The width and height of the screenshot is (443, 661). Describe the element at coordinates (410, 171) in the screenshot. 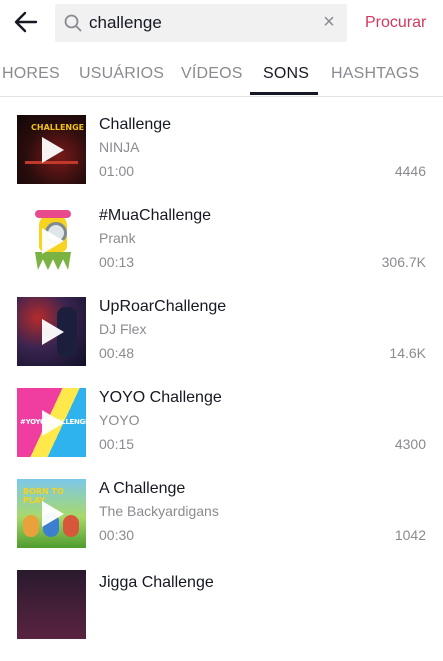

I see `sound-video-count: 4446` at that location.